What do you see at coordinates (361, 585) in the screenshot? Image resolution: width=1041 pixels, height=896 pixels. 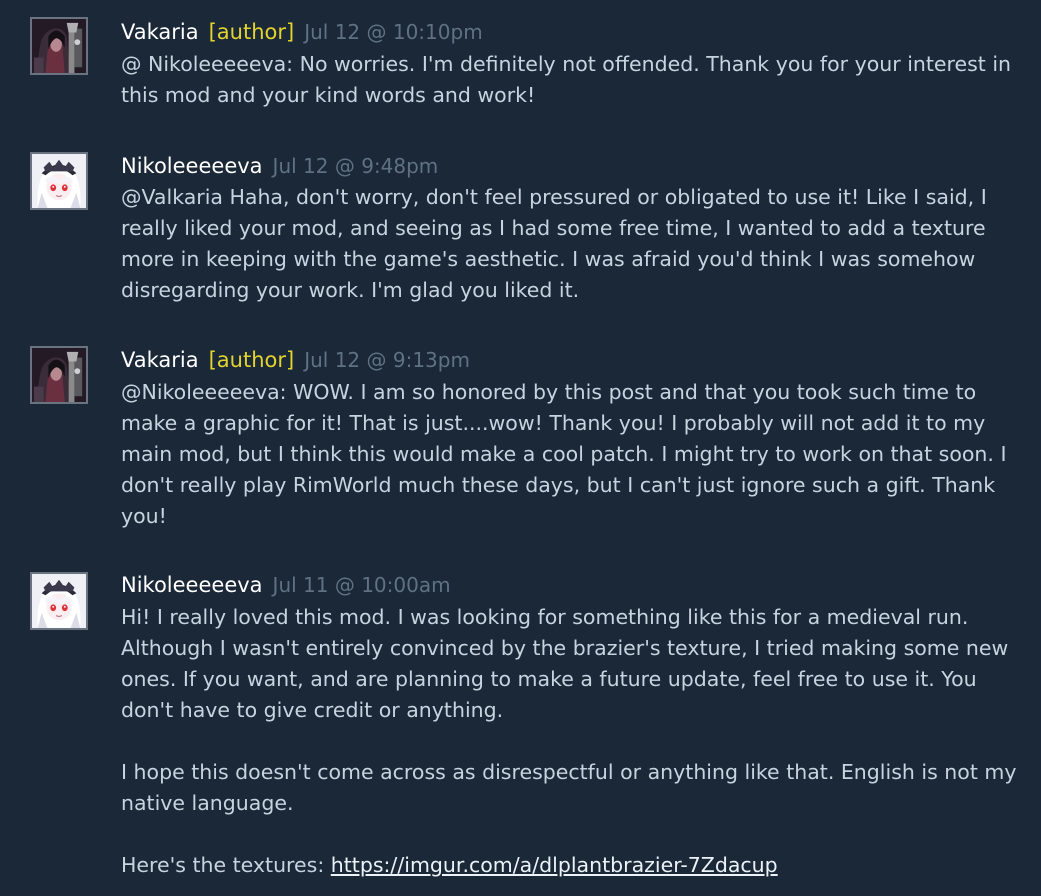 I see `comment-timestamp: Jul 11 @ 10:00am` at bounding box center [361, 585].